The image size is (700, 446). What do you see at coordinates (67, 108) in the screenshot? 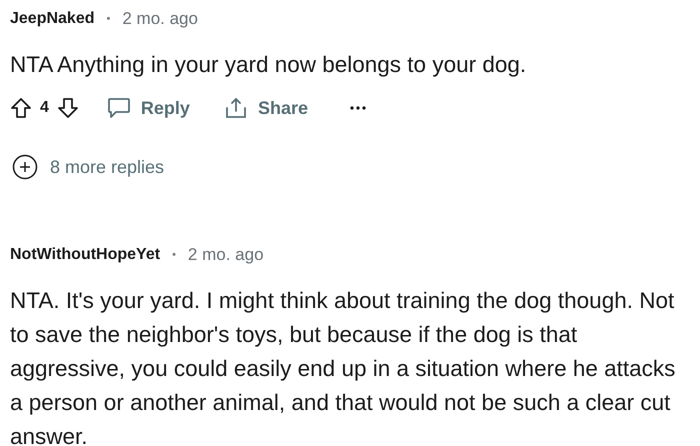
I see `downvote-button` at bounding box center [67, 108].